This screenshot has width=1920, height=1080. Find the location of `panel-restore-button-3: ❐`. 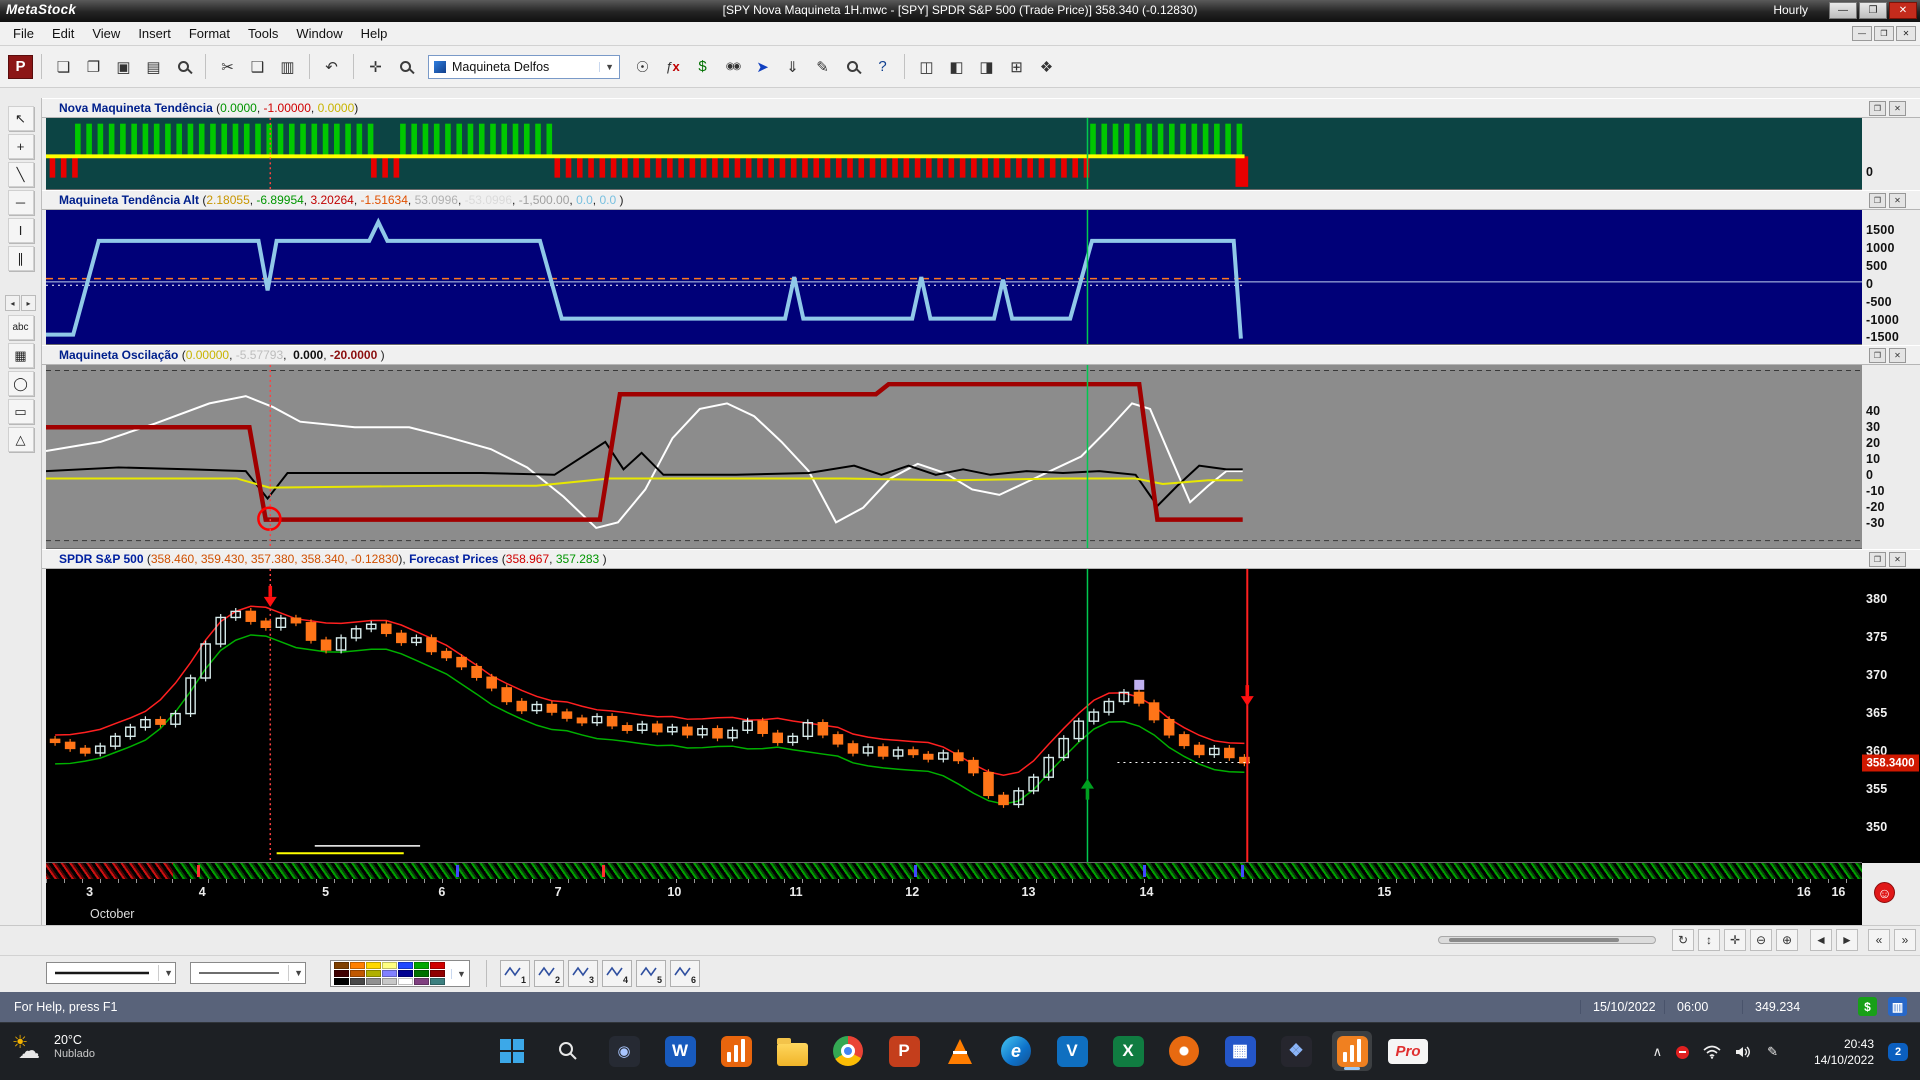

panel-restore-button-3: ❐ is located at coordinates (1877, 559).